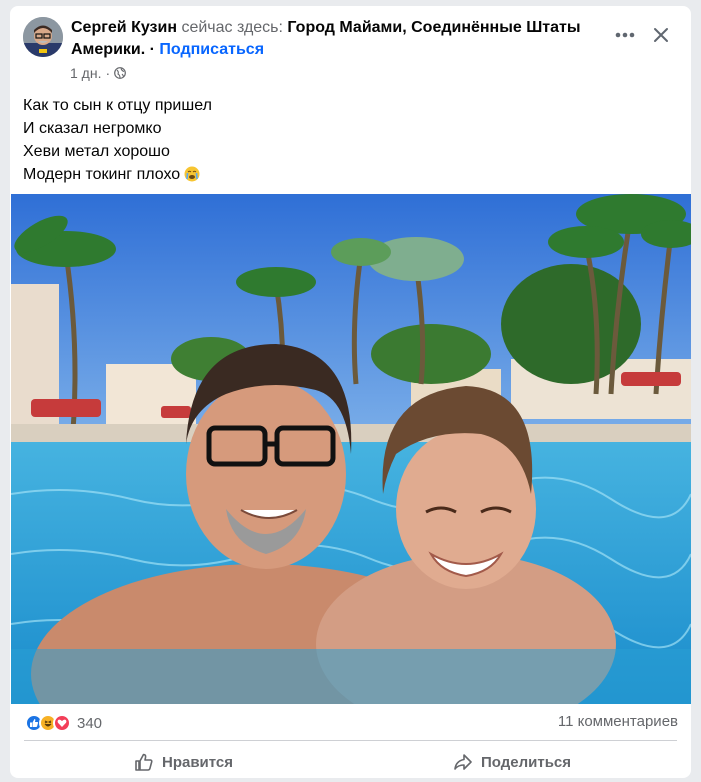  Describe the element at coordinates (102, 174) in the screenshot. I see `post-line: Модерн токинг плохо` at that location.